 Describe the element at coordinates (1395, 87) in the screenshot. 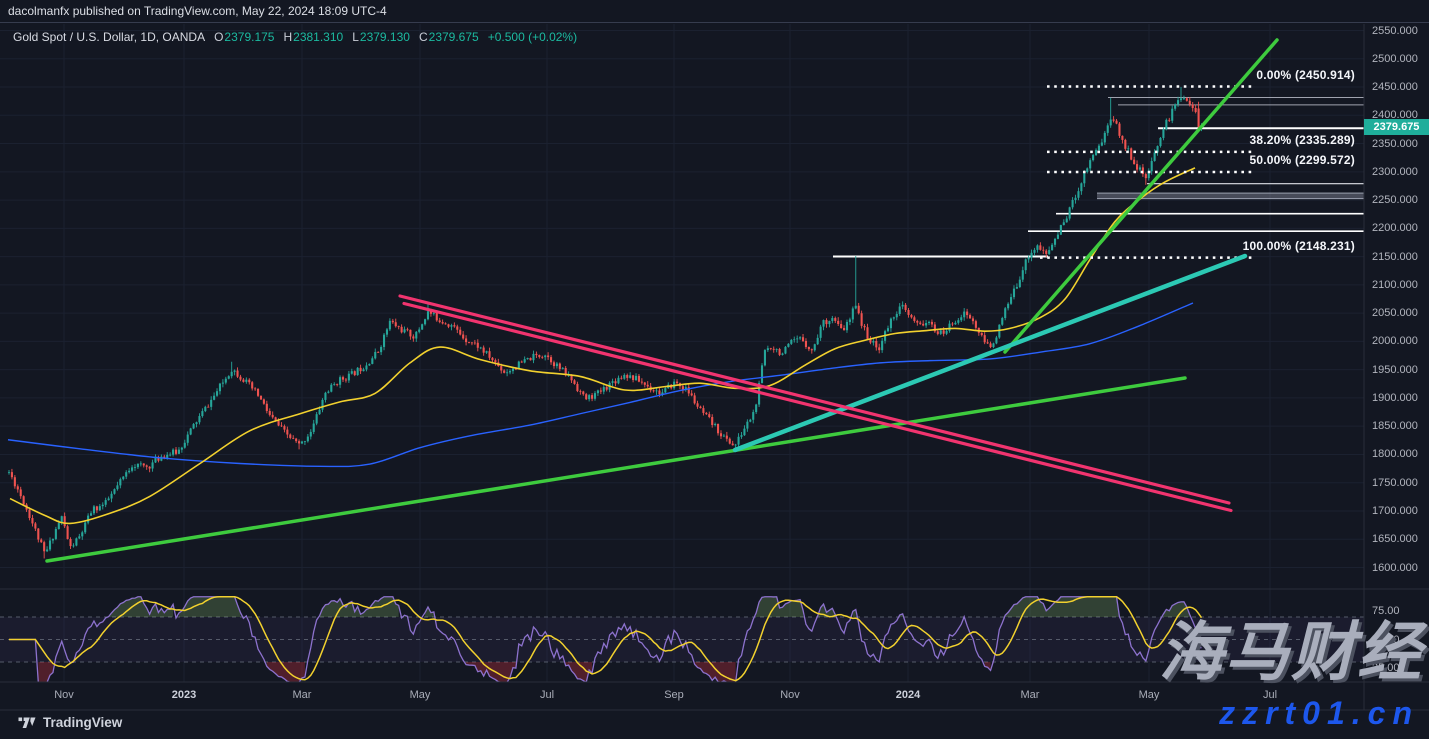

I see `price-axis-label: 2450.000` at that location.